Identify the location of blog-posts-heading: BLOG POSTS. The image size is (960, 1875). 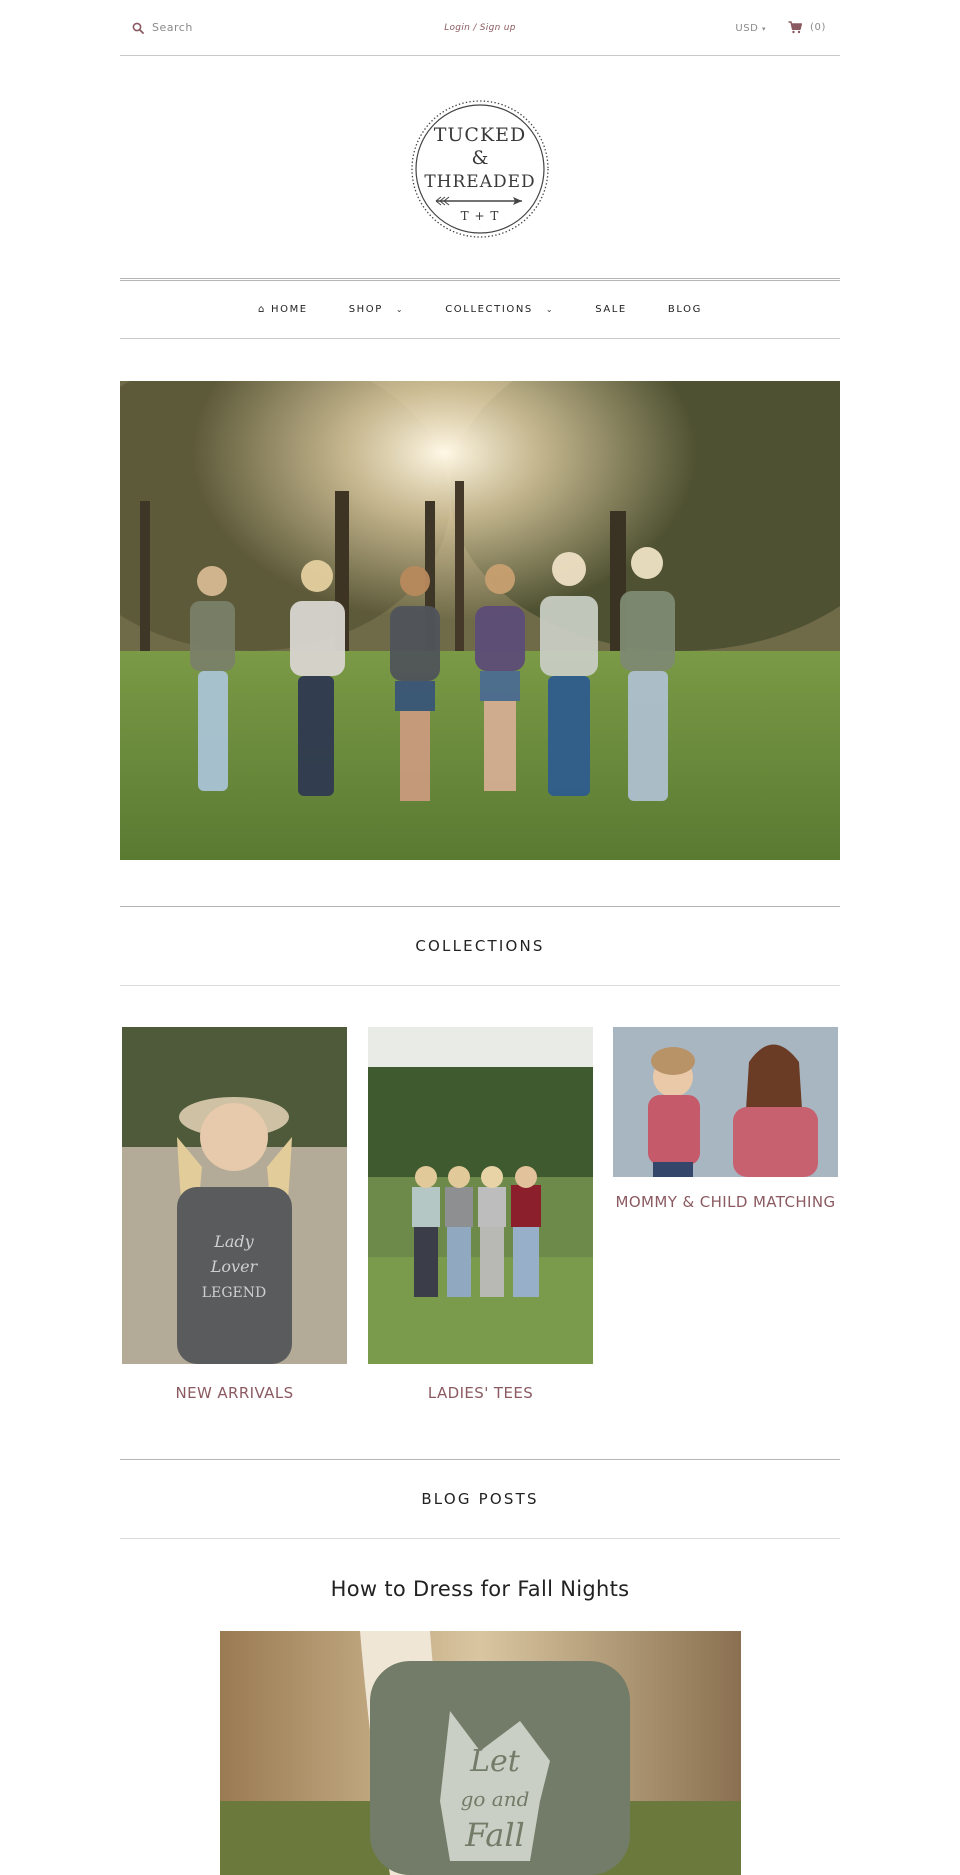
(480, 1499).